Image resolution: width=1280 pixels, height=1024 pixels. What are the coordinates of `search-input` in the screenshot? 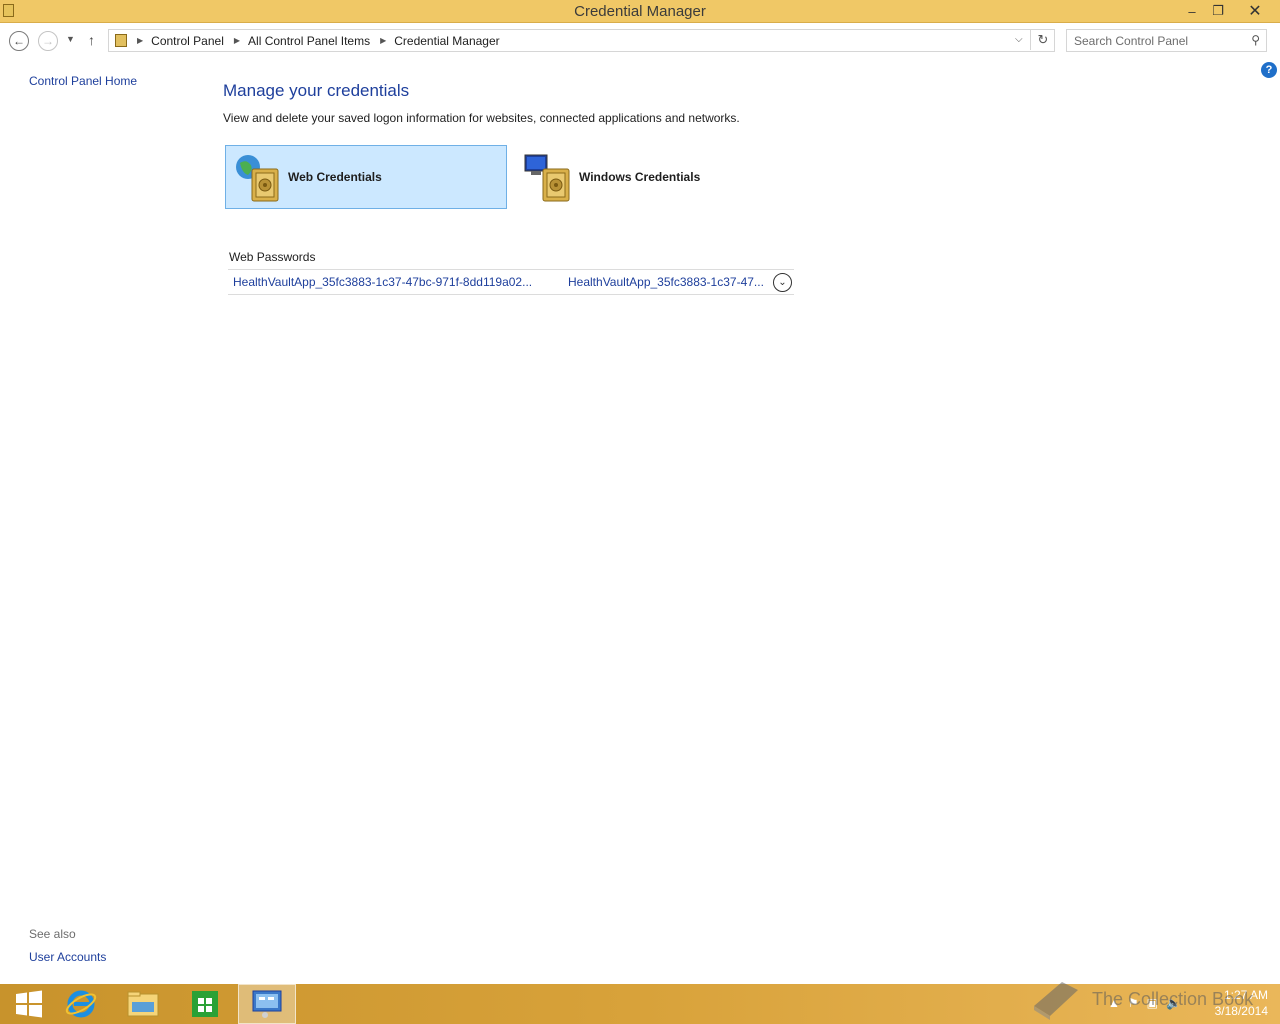 It's located at (1159, 41).